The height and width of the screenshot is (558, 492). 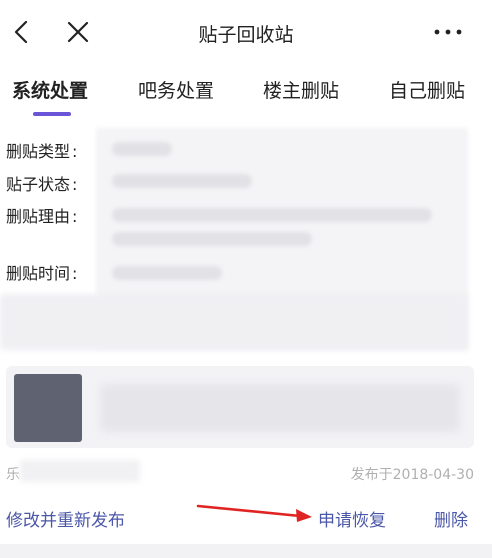 I want to click on bottom-divider, so click(x=246, y=551).